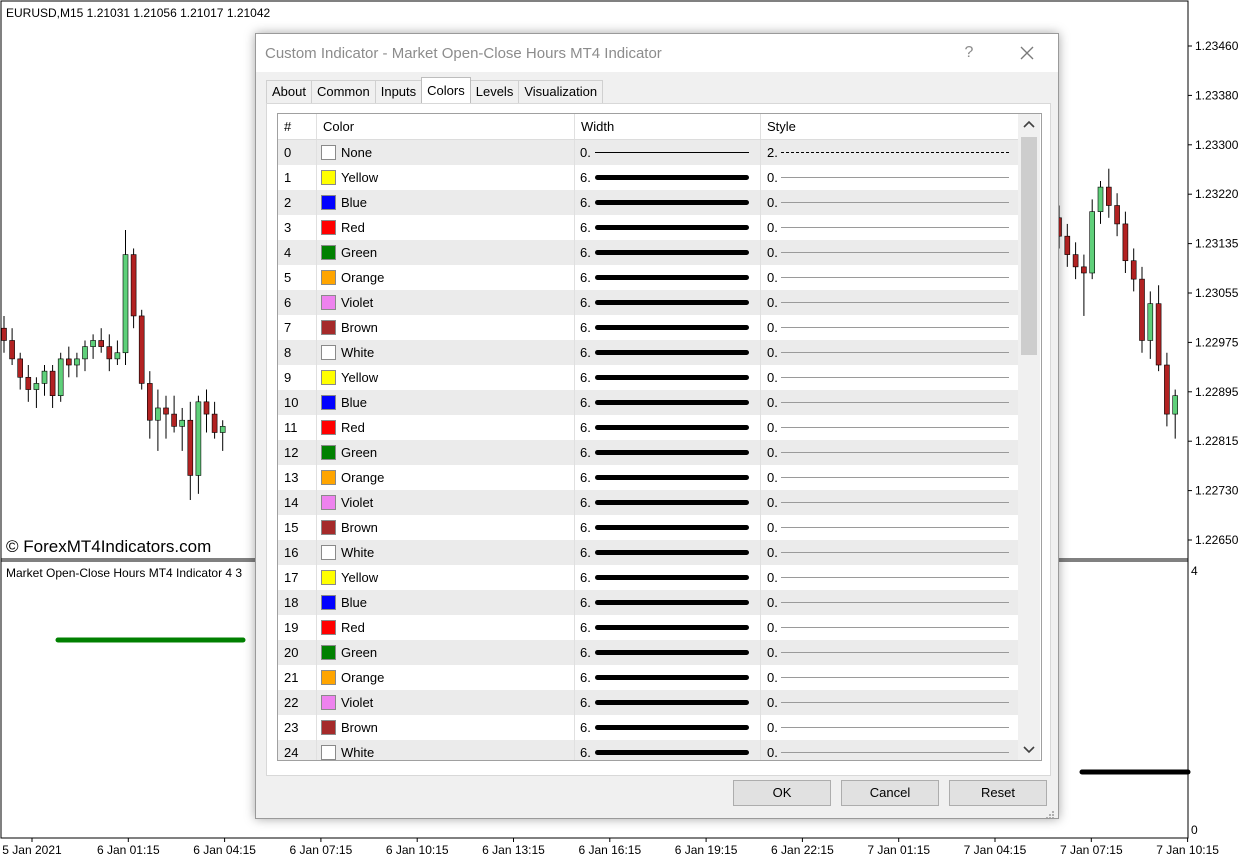 Image resolution: width=1250 pixels, height=861 pixels. I want to click on table-row: 23 Brown 6. 0., so click(648, 727).